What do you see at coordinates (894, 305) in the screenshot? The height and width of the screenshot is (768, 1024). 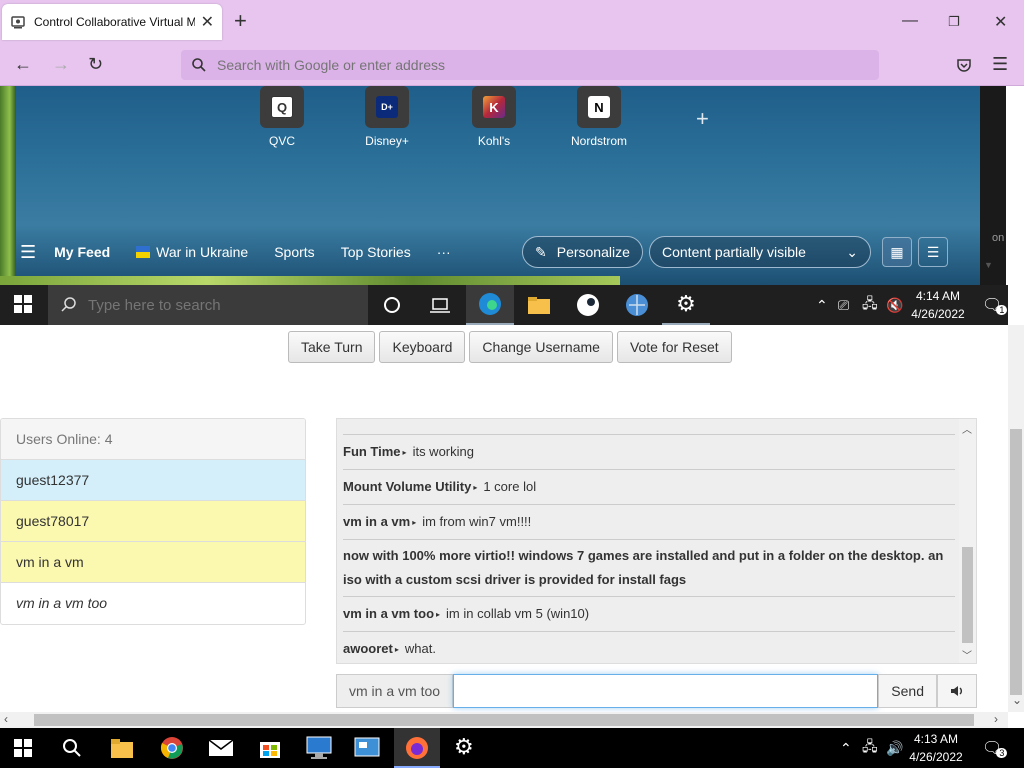 I see `volume-muted-icon: 🔇` at bounding box center [894, 305].